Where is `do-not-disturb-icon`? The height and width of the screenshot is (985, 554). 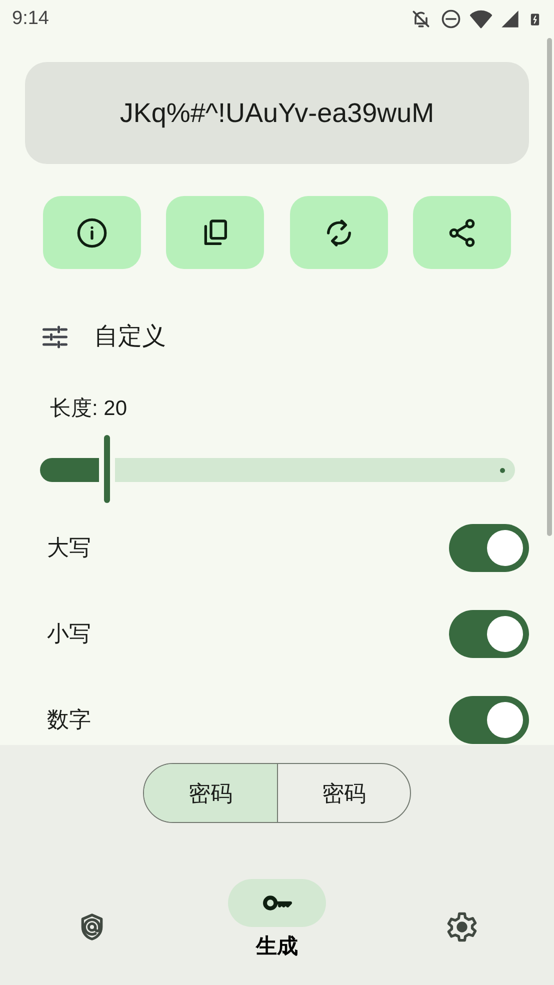 do-not-disturb-icon is located at coordinates (451, 19).